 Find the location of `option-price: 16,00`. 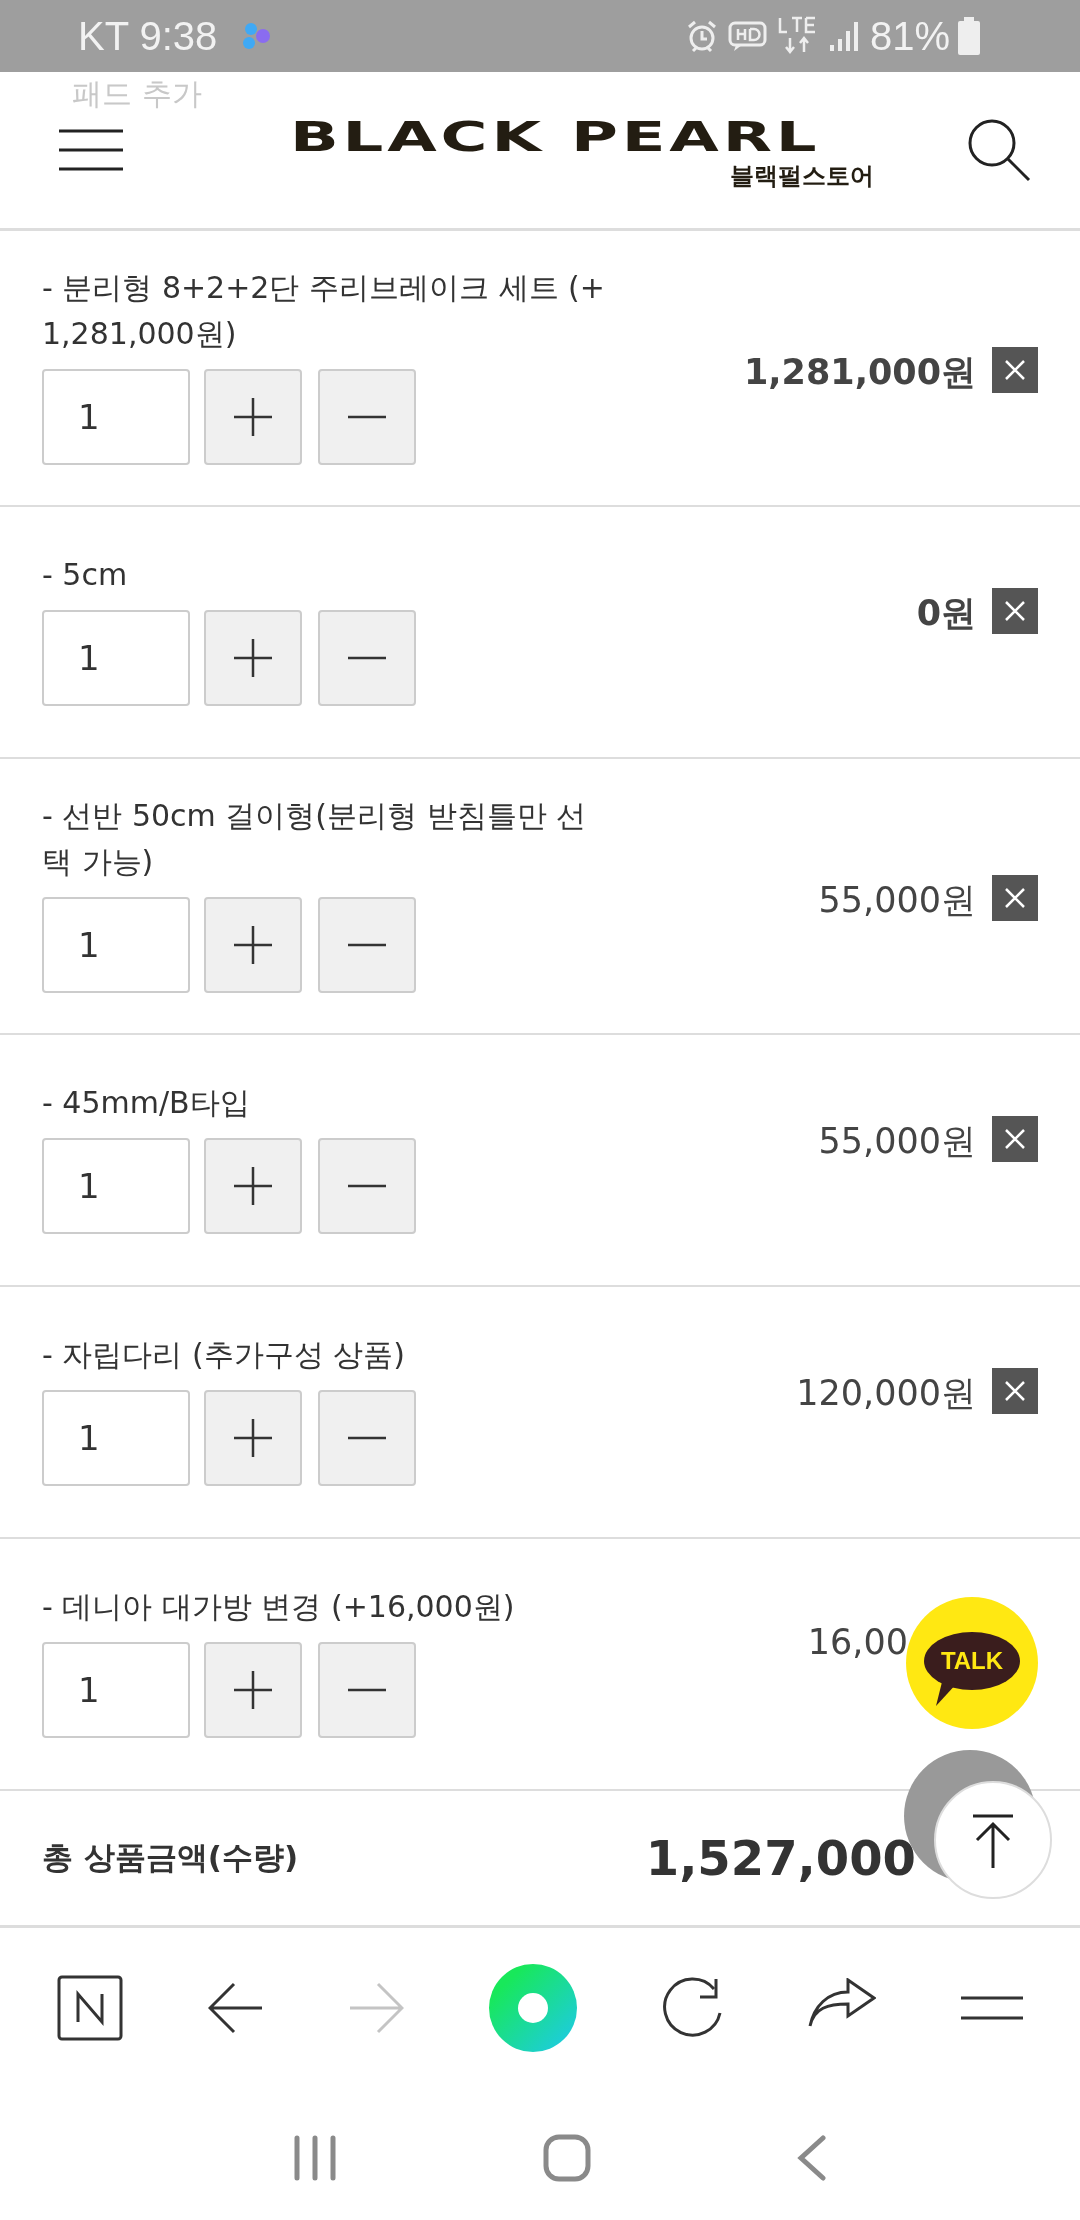

option-price: 16,00 is located at coordinates (857, 1642).